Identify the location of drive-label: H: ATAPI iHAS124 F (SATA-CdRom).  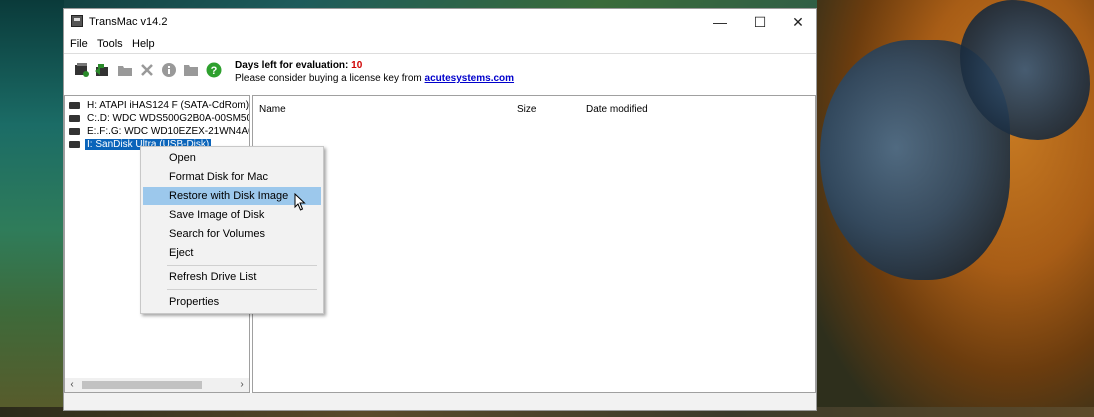
(168, 105).